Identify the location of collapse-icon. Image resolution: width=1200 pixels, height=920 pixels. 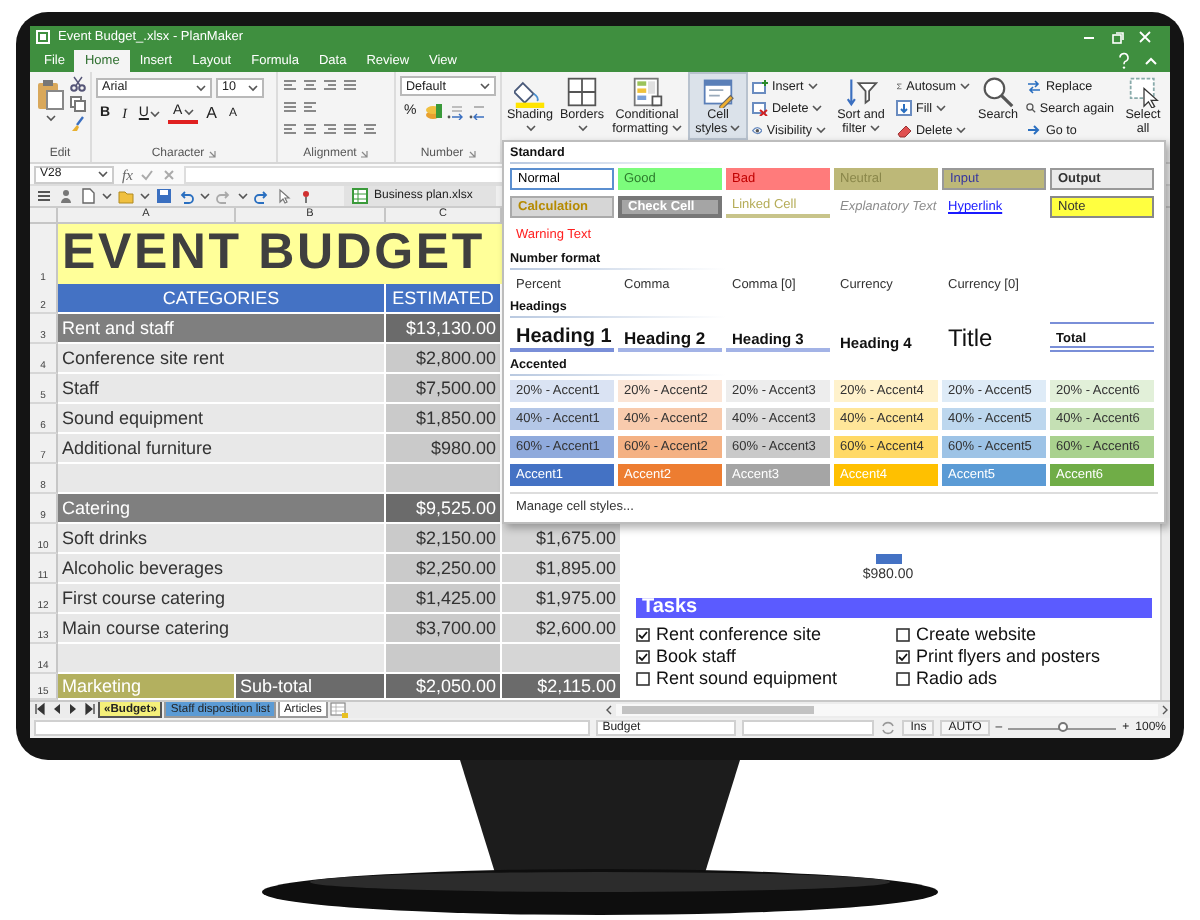
(1151, 60).